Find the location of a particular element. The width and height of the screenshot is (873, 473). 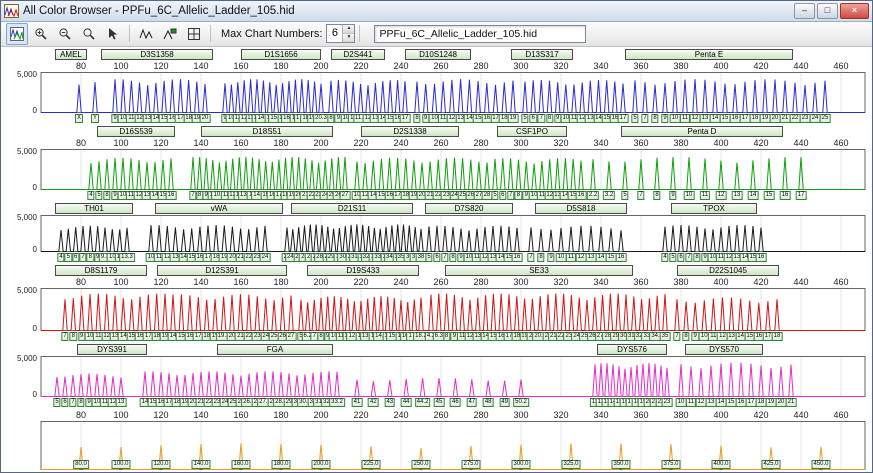

plot-blue: 5,000 0 is located at coordinates (436, 92).